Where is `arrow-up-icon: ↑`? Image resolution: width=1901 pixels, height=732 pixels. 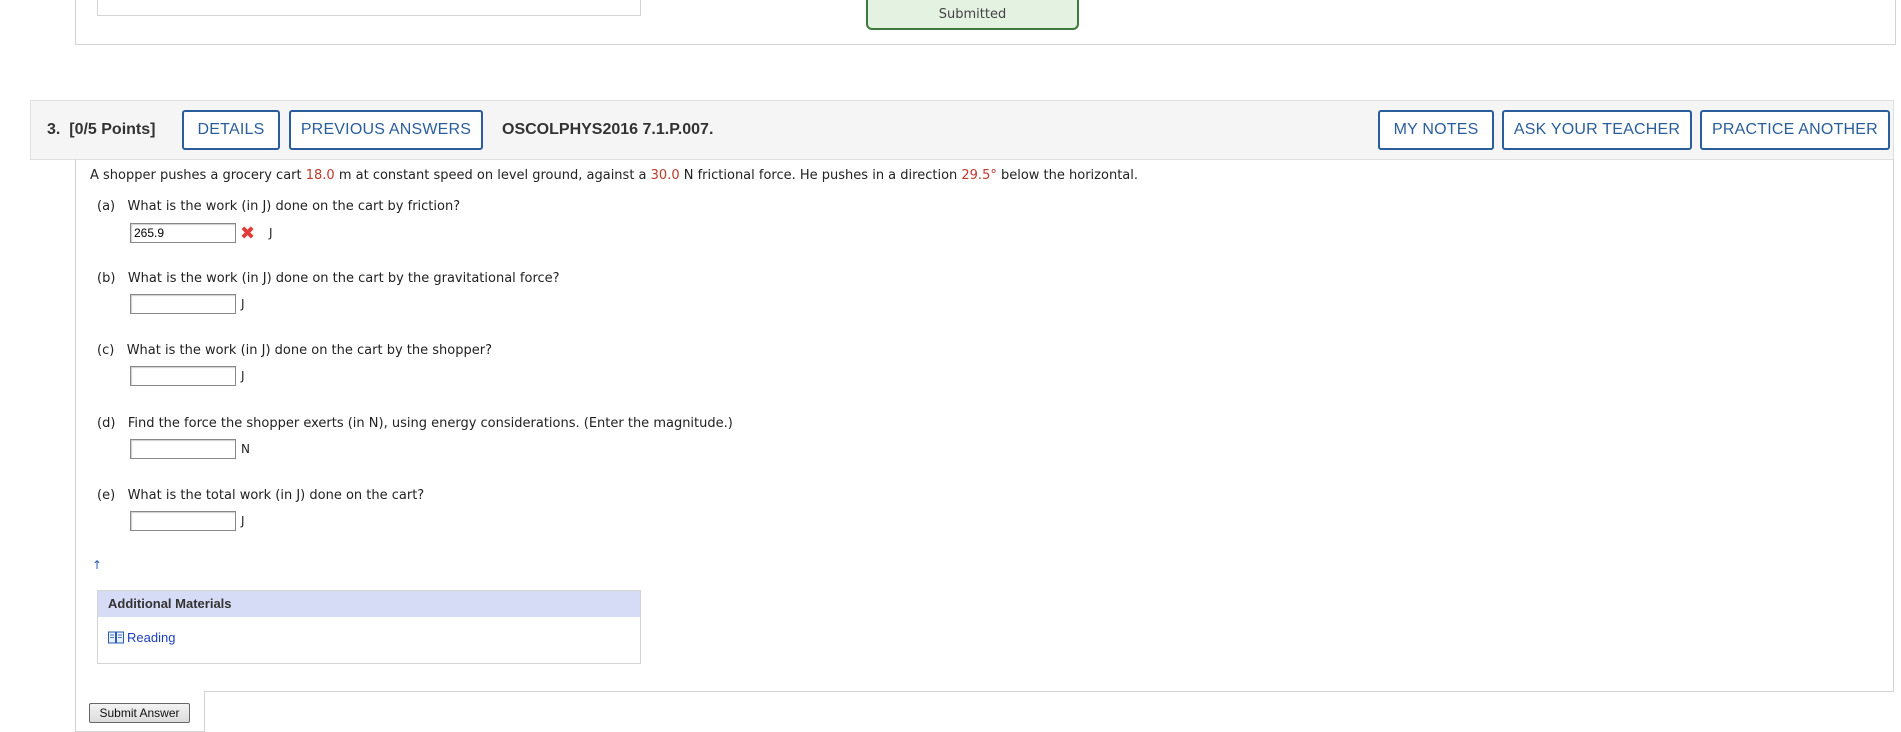
arrow-up-icon: ↑ is located at coordinates (97, 565).